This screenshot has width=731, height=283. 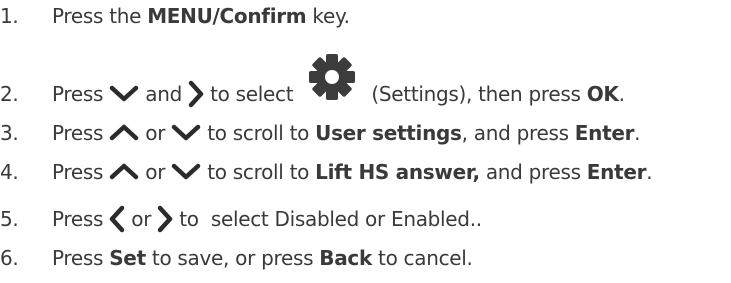 I want to click on menu-item-name: Lift HS answer,, so click(x=397, y=172).